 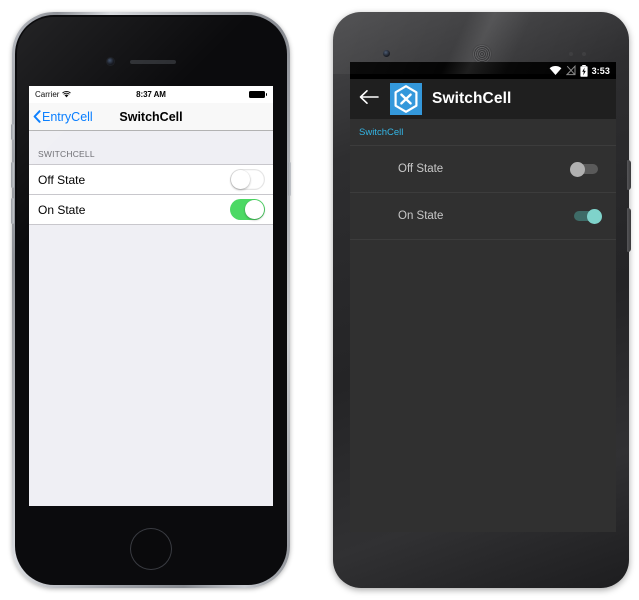 What do you see at coordinates (421, 169) in the screenshot?
I see `android-row-label: Off State` at bounding box center [421, 169].